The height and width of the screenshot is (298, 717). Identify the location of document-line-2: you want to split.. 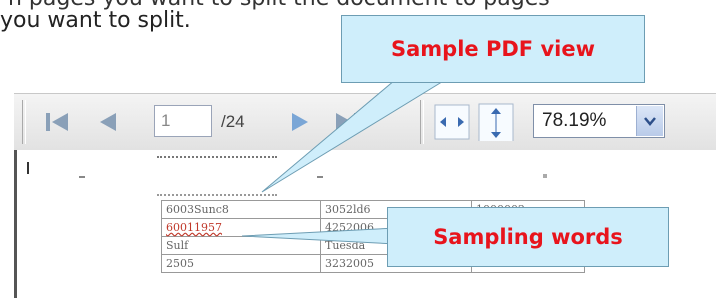
(95, 20).